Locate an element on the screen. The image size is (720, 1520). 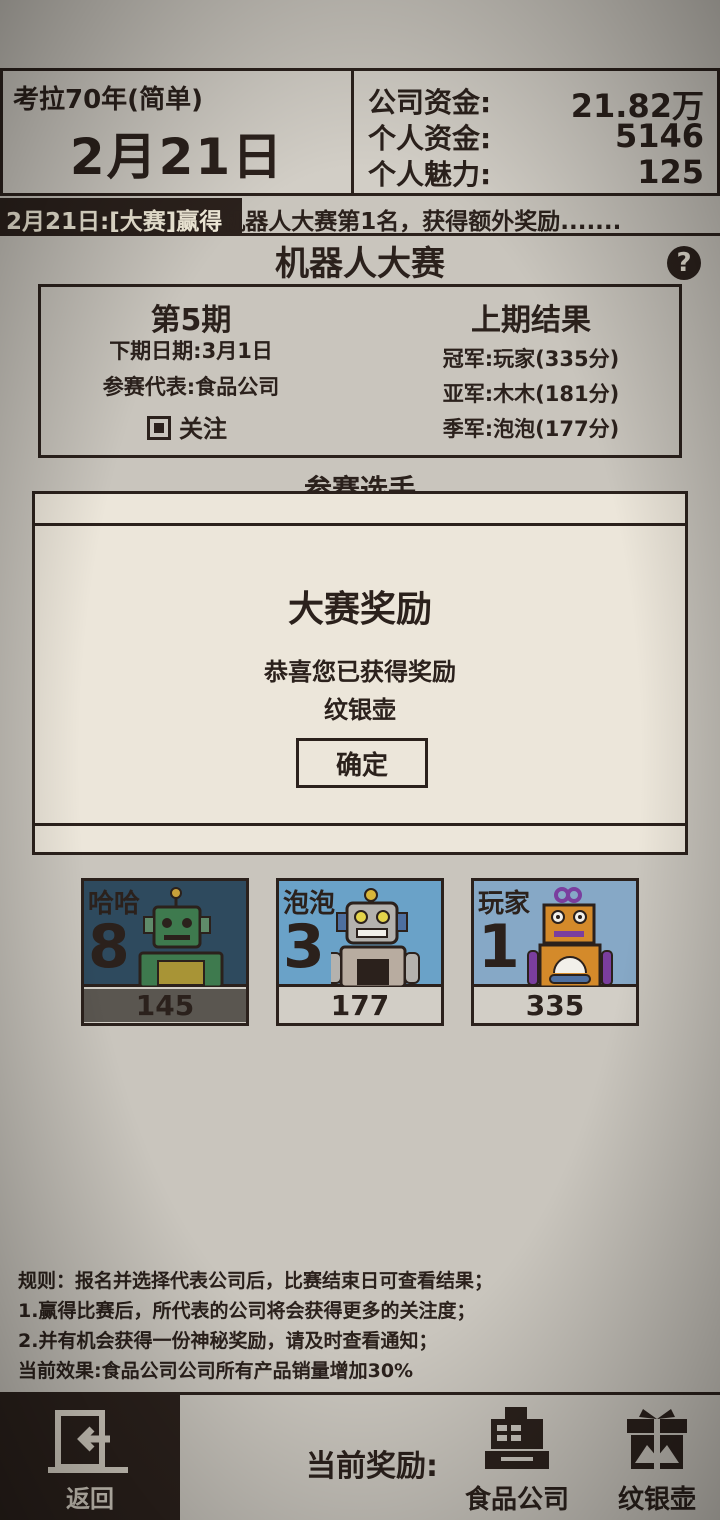
contestant-art: 玩家 1 is located at coordinates (555, 934).